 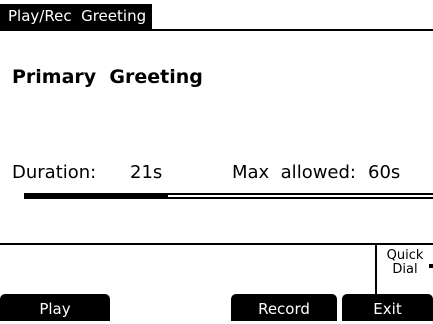 What do you see at coordinates (294, 172) in the screenshot?
I see `max-allowed-label: Max allowed:` at bounding box center [294, 172].